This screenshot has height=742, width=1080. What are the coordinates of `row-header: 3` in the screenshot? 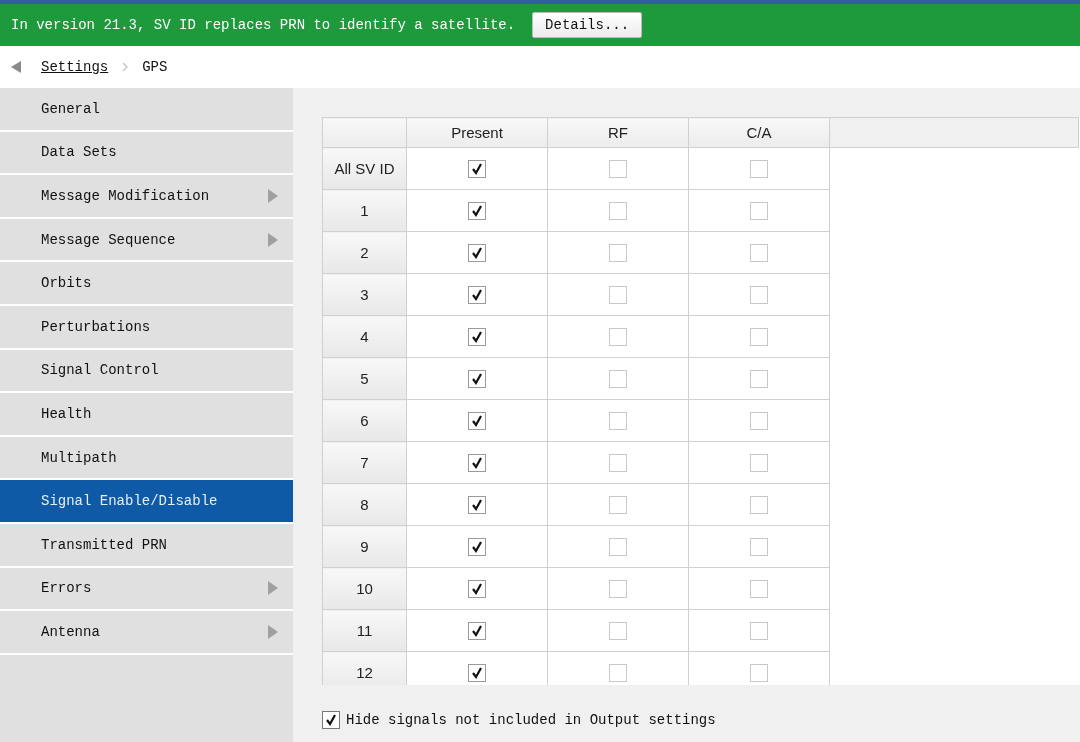 It's located at (364, 294).